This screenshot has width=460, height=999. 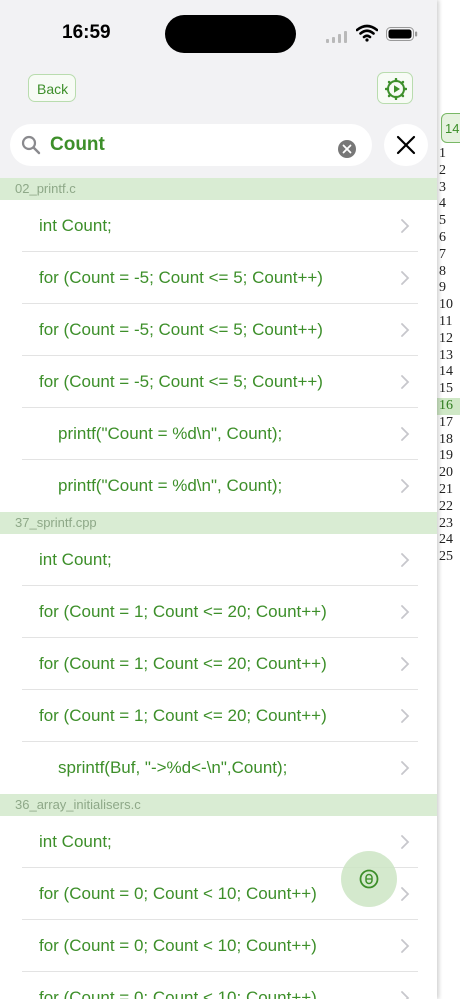 I want to click on line-number: 5, so click(x=442, y=221).